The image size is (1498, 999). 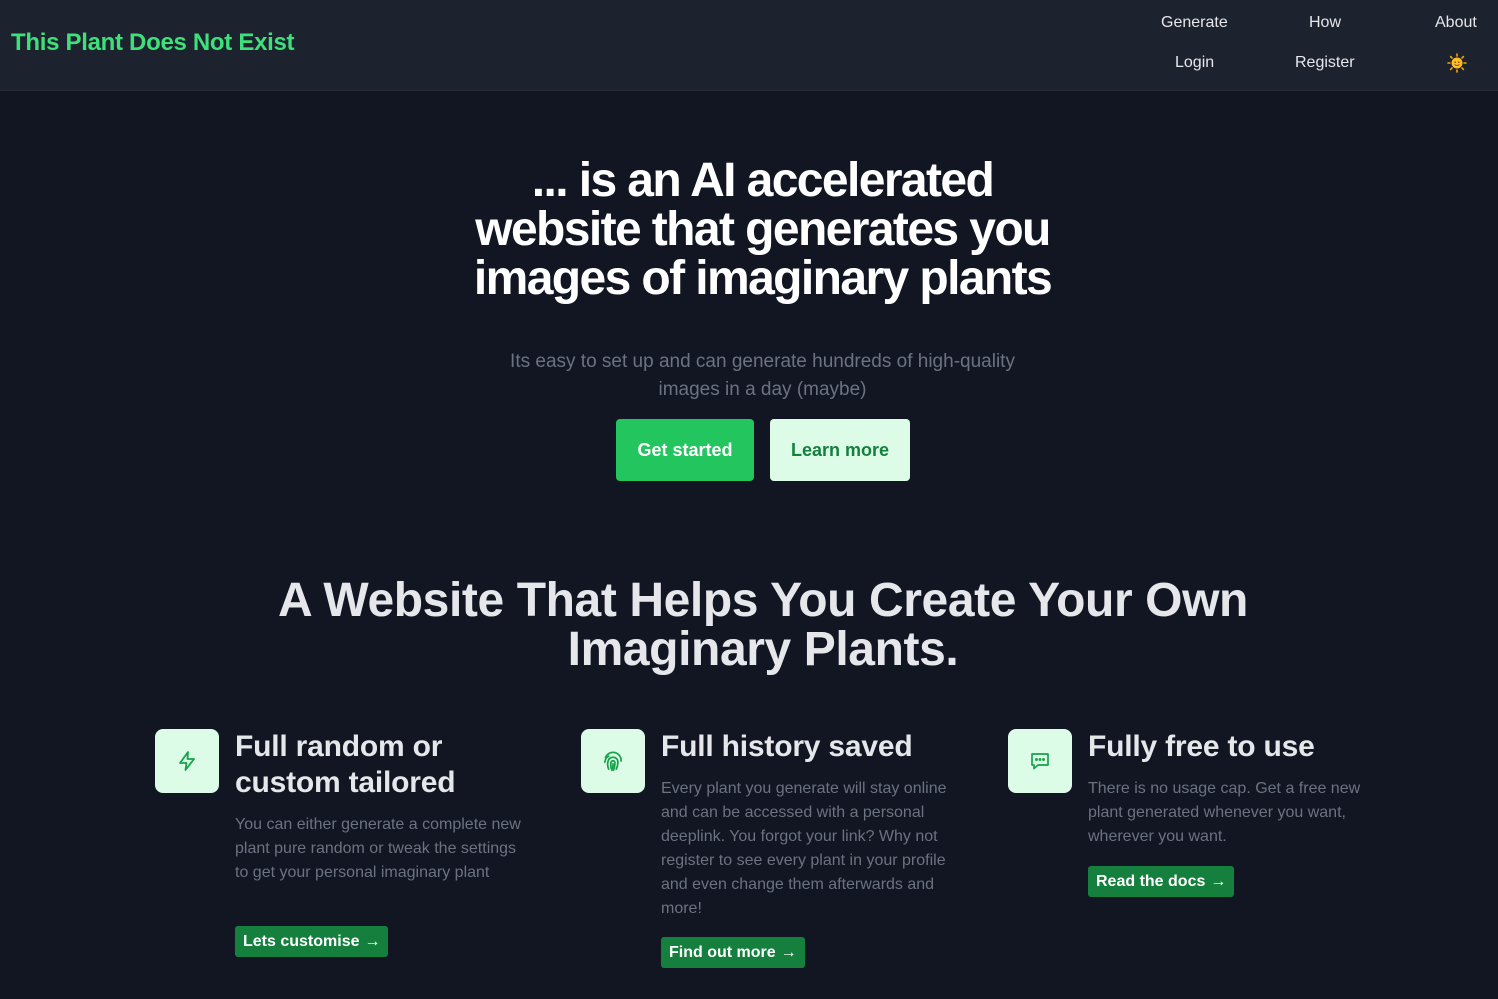 What do you see at coordinates (1194, 63) in the screenshot?
I see `nav-login: Login` at bounding box center [1194, 63].